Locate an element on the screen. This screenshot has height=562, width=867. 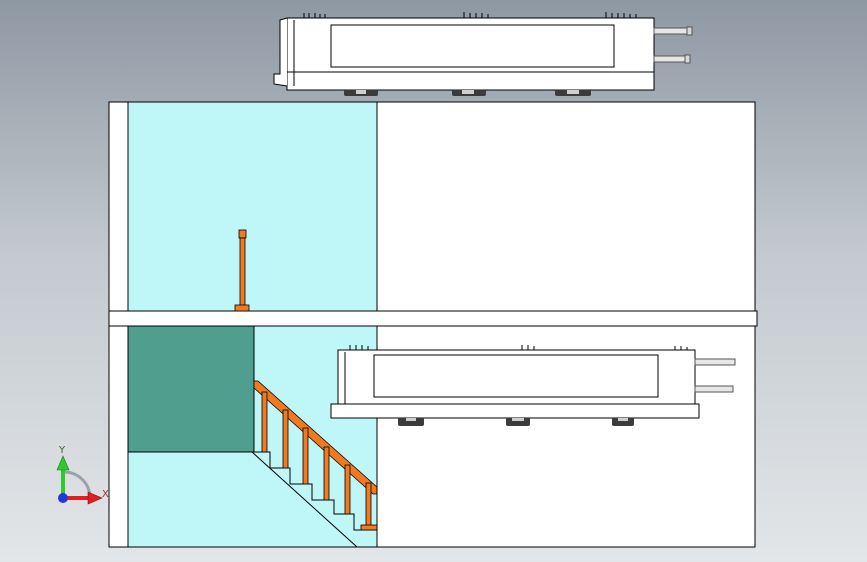
axis-triad: Y X is located at coordinates (82, 475).